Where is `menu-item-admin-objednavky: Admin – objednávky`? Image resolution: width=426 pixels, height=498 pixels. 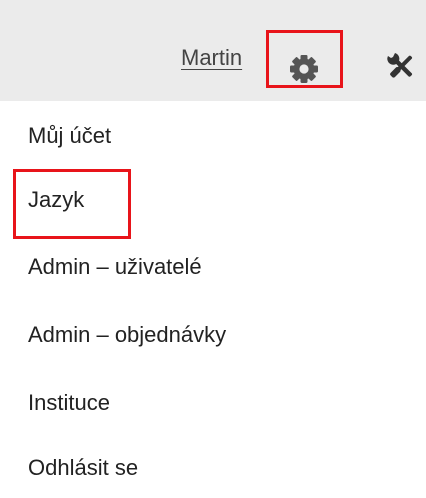
menu-item-admin-objednavky: Admin – objednávky is located at coordinates (127, 335).